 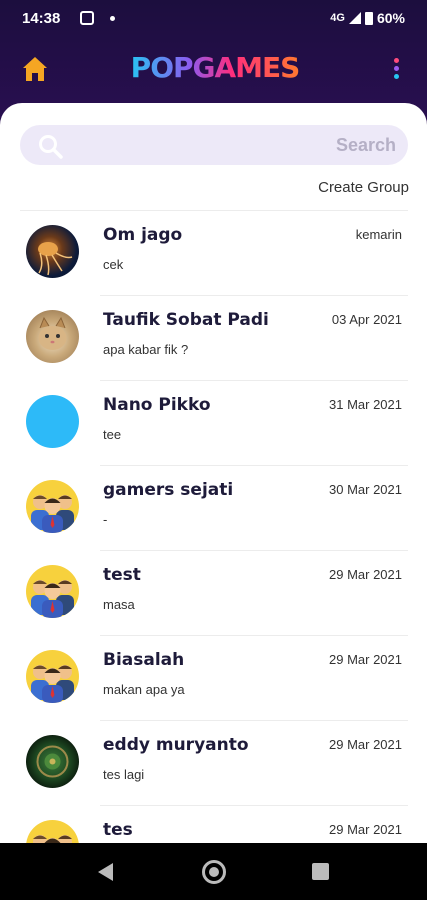 I want to click on notification-dot-icon, so click(x=112, y=18).